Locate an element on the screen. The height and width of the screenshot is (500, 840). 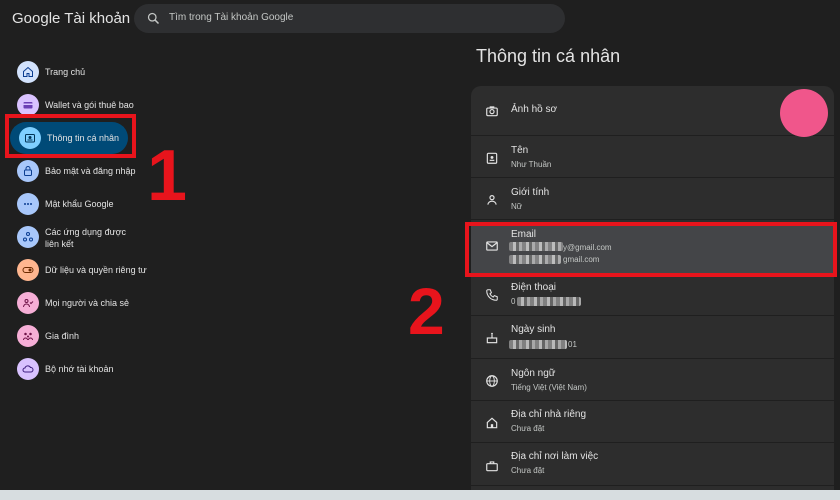
sidebar-item-home: Trang chủ is located at coordinates (72, 72).